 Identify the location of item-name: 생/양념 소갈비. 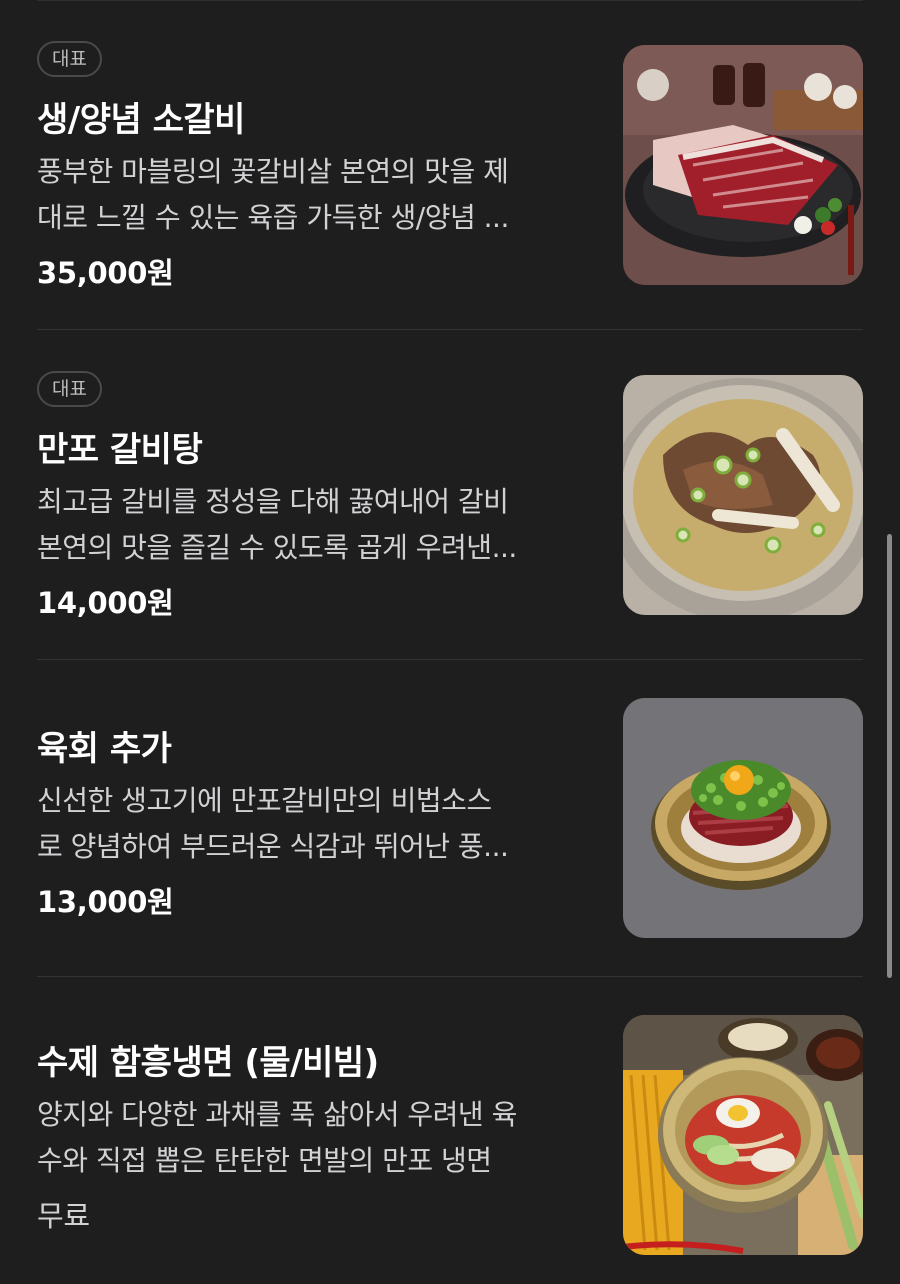
(141, 120).